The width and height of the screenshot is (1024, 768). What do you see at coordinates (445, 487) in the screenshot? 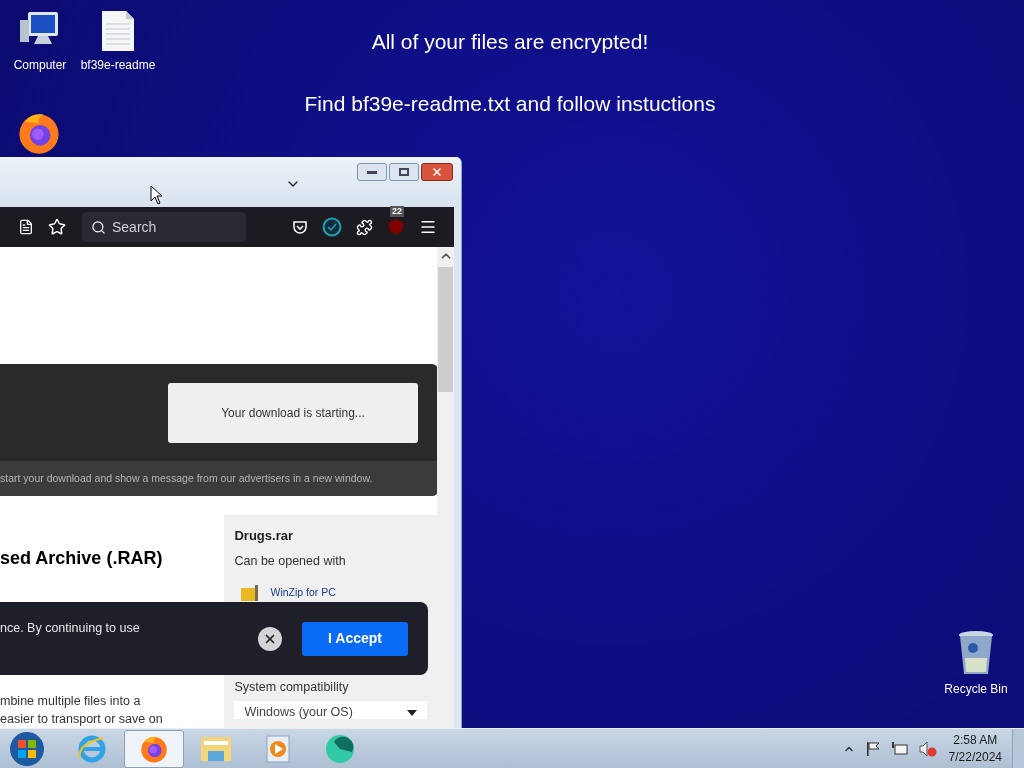
I see `scrollbar` at bounding box center [445, 487].